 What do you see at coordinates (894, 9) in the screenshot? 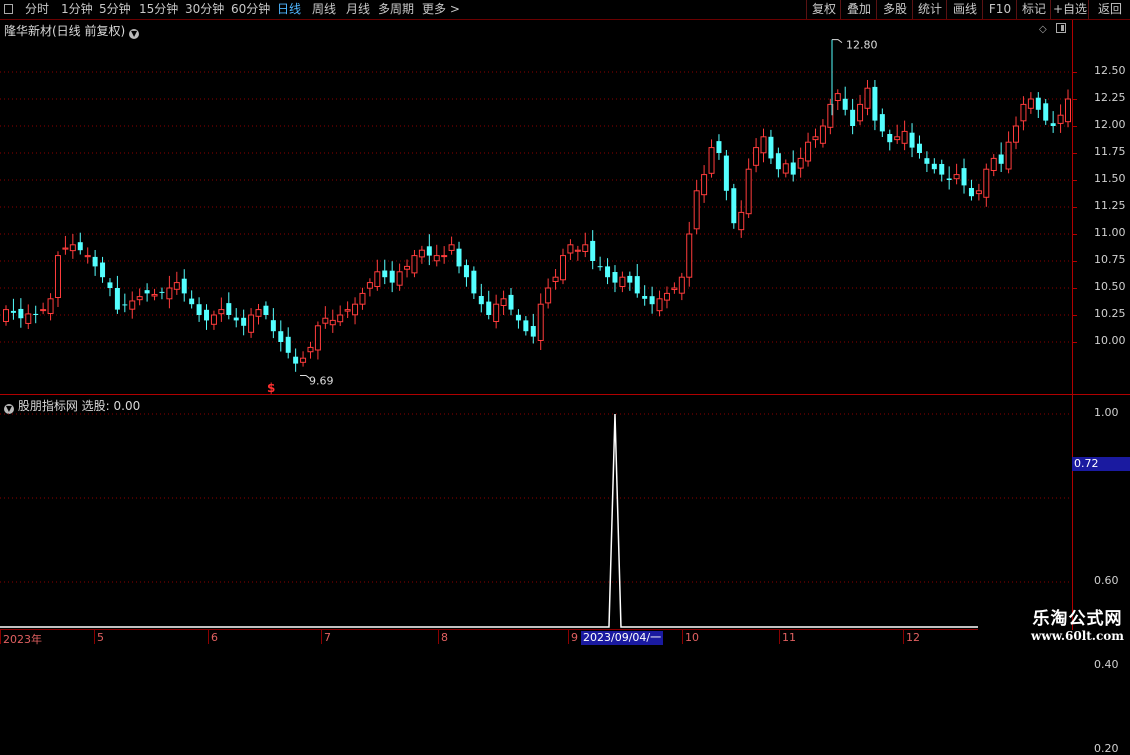
I see `toolbar-button-2: 多股` at bounding box center [894, 9].